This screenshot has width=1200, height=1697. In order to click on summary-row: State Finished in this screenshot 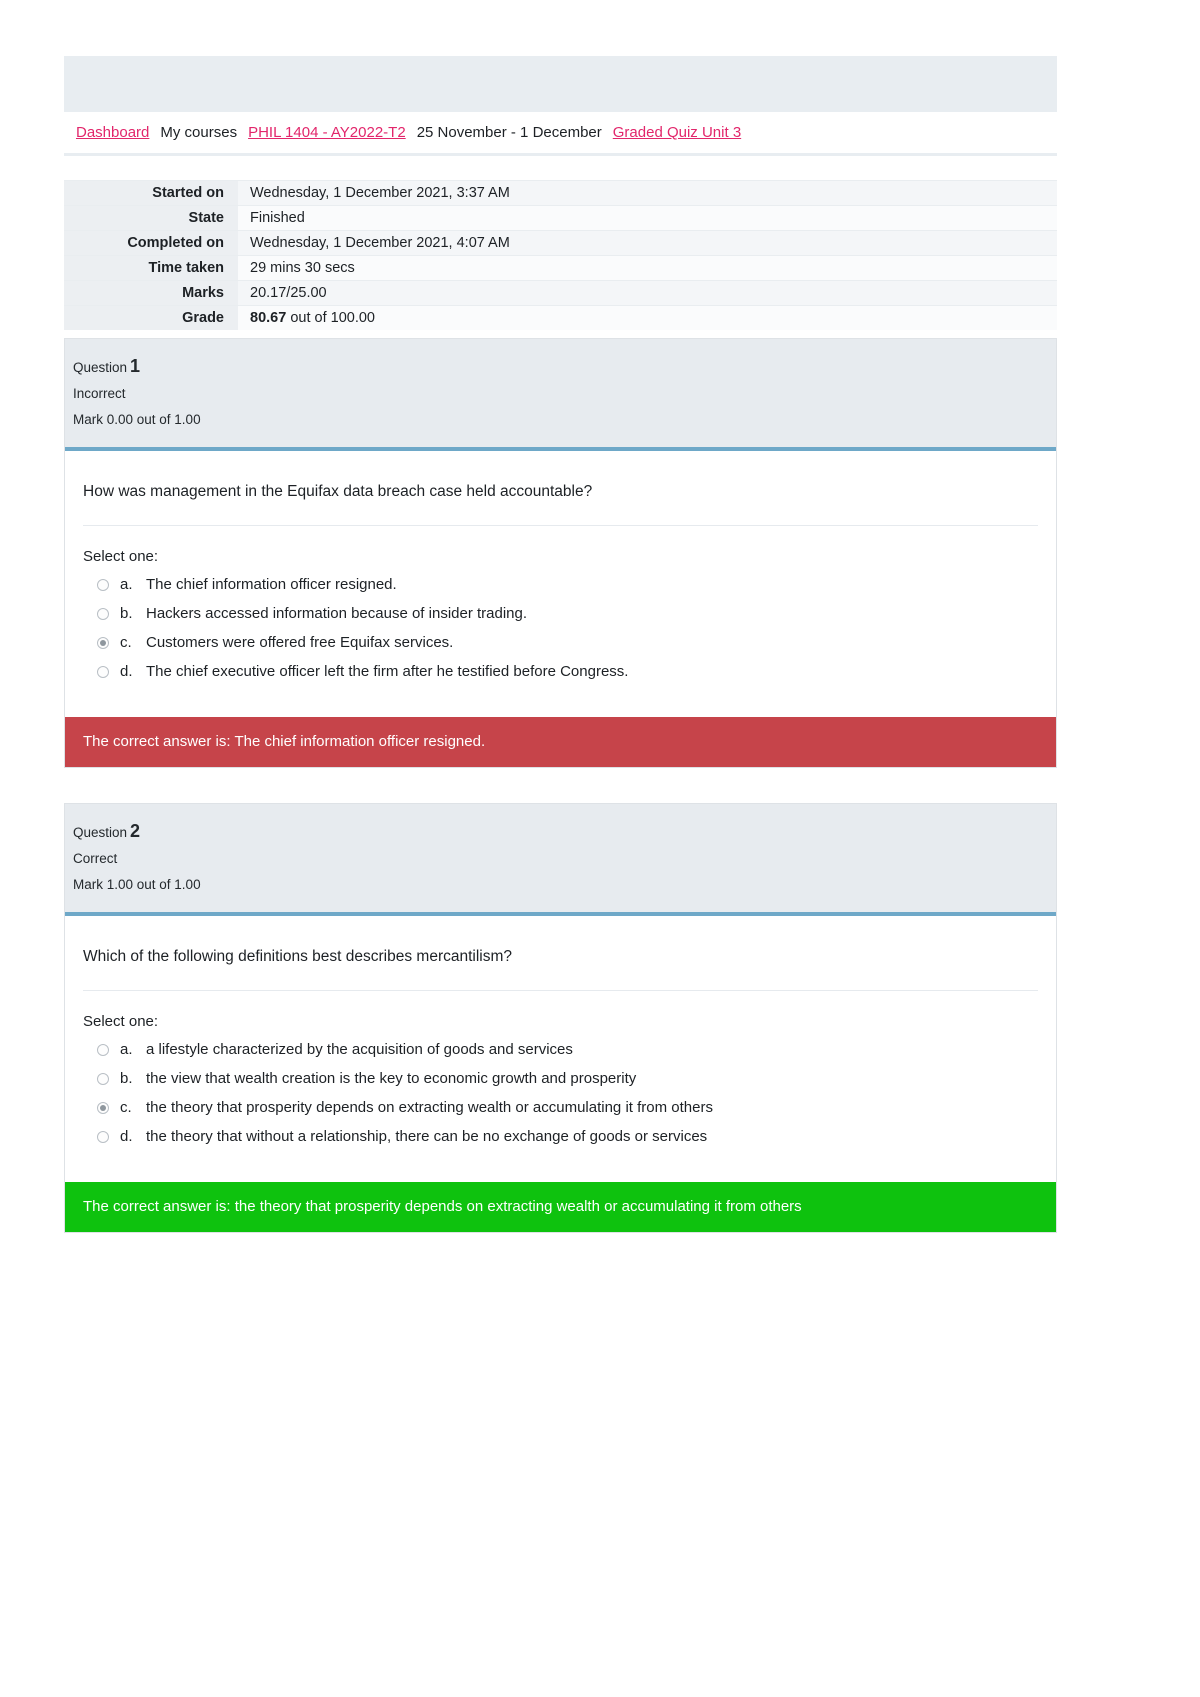, I will do `click(560, 218)`.